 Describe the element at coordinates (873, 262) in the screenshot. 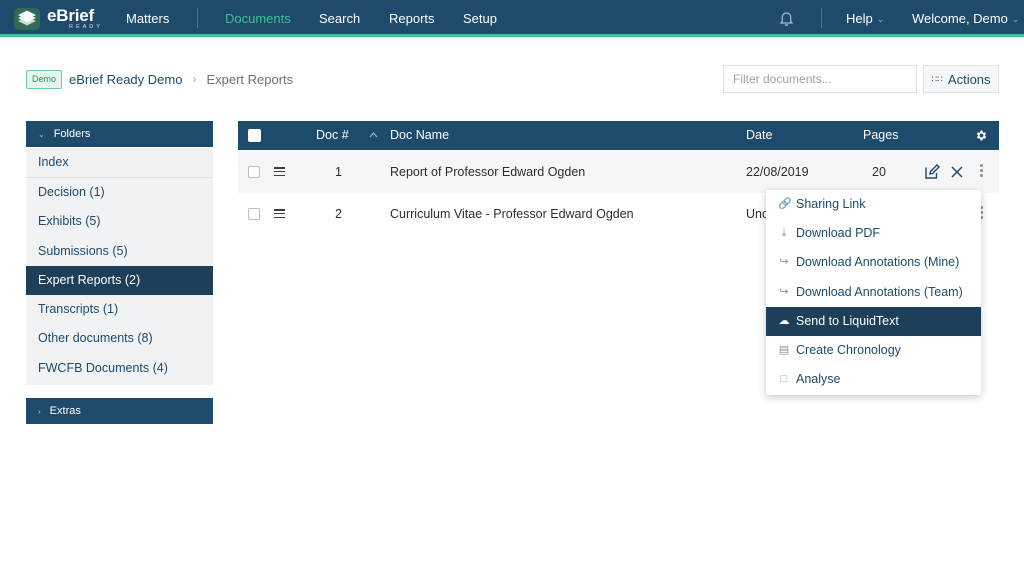

I see `menu-item-download-annotations-mine: ↪ Download Annotations (Mine)` at that location.